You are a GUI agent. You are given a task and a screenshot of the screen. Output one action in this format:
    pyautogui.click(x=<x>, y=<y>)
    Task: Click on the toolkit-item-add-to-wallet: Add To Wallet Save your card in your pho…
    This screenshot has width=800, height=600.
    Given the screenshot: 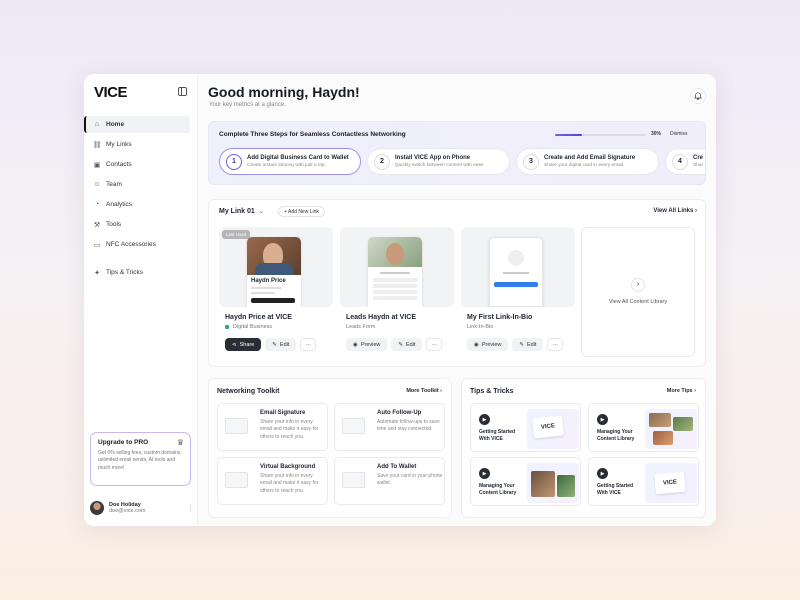 What is the action you would take?
    pyautogui.click(x=389, y=481)
    